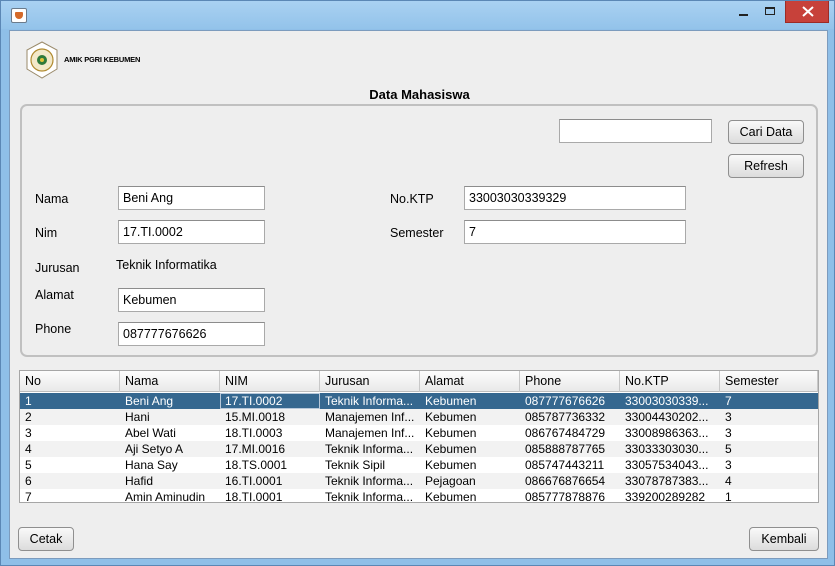 Image resolution: width=835 pixels, height=566 pixels. I want to click on cell-no: 6, so click(70, 481).